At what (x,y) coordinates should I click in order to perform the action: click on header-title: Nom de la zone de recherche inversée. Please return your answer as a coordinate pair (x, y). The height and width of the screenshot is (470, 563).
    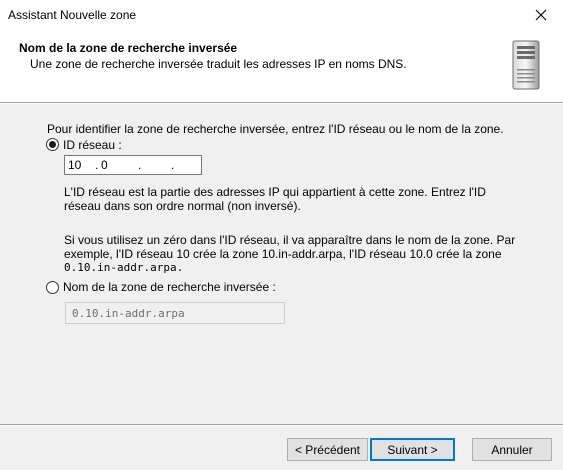
    Looking at the image, I should click on (128, 48).